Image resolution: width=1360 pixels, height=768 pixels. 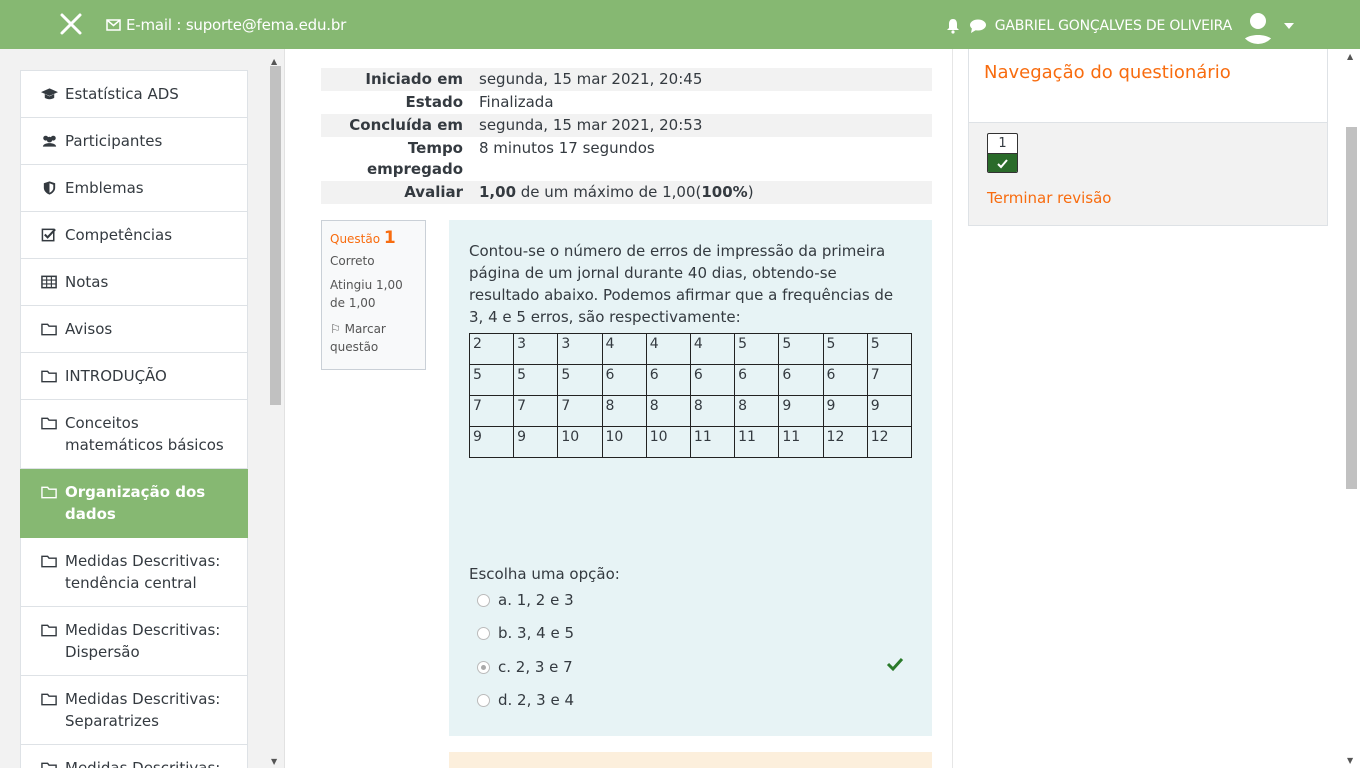 I want to click on question-state: Correto, so click(x=352, y=261).